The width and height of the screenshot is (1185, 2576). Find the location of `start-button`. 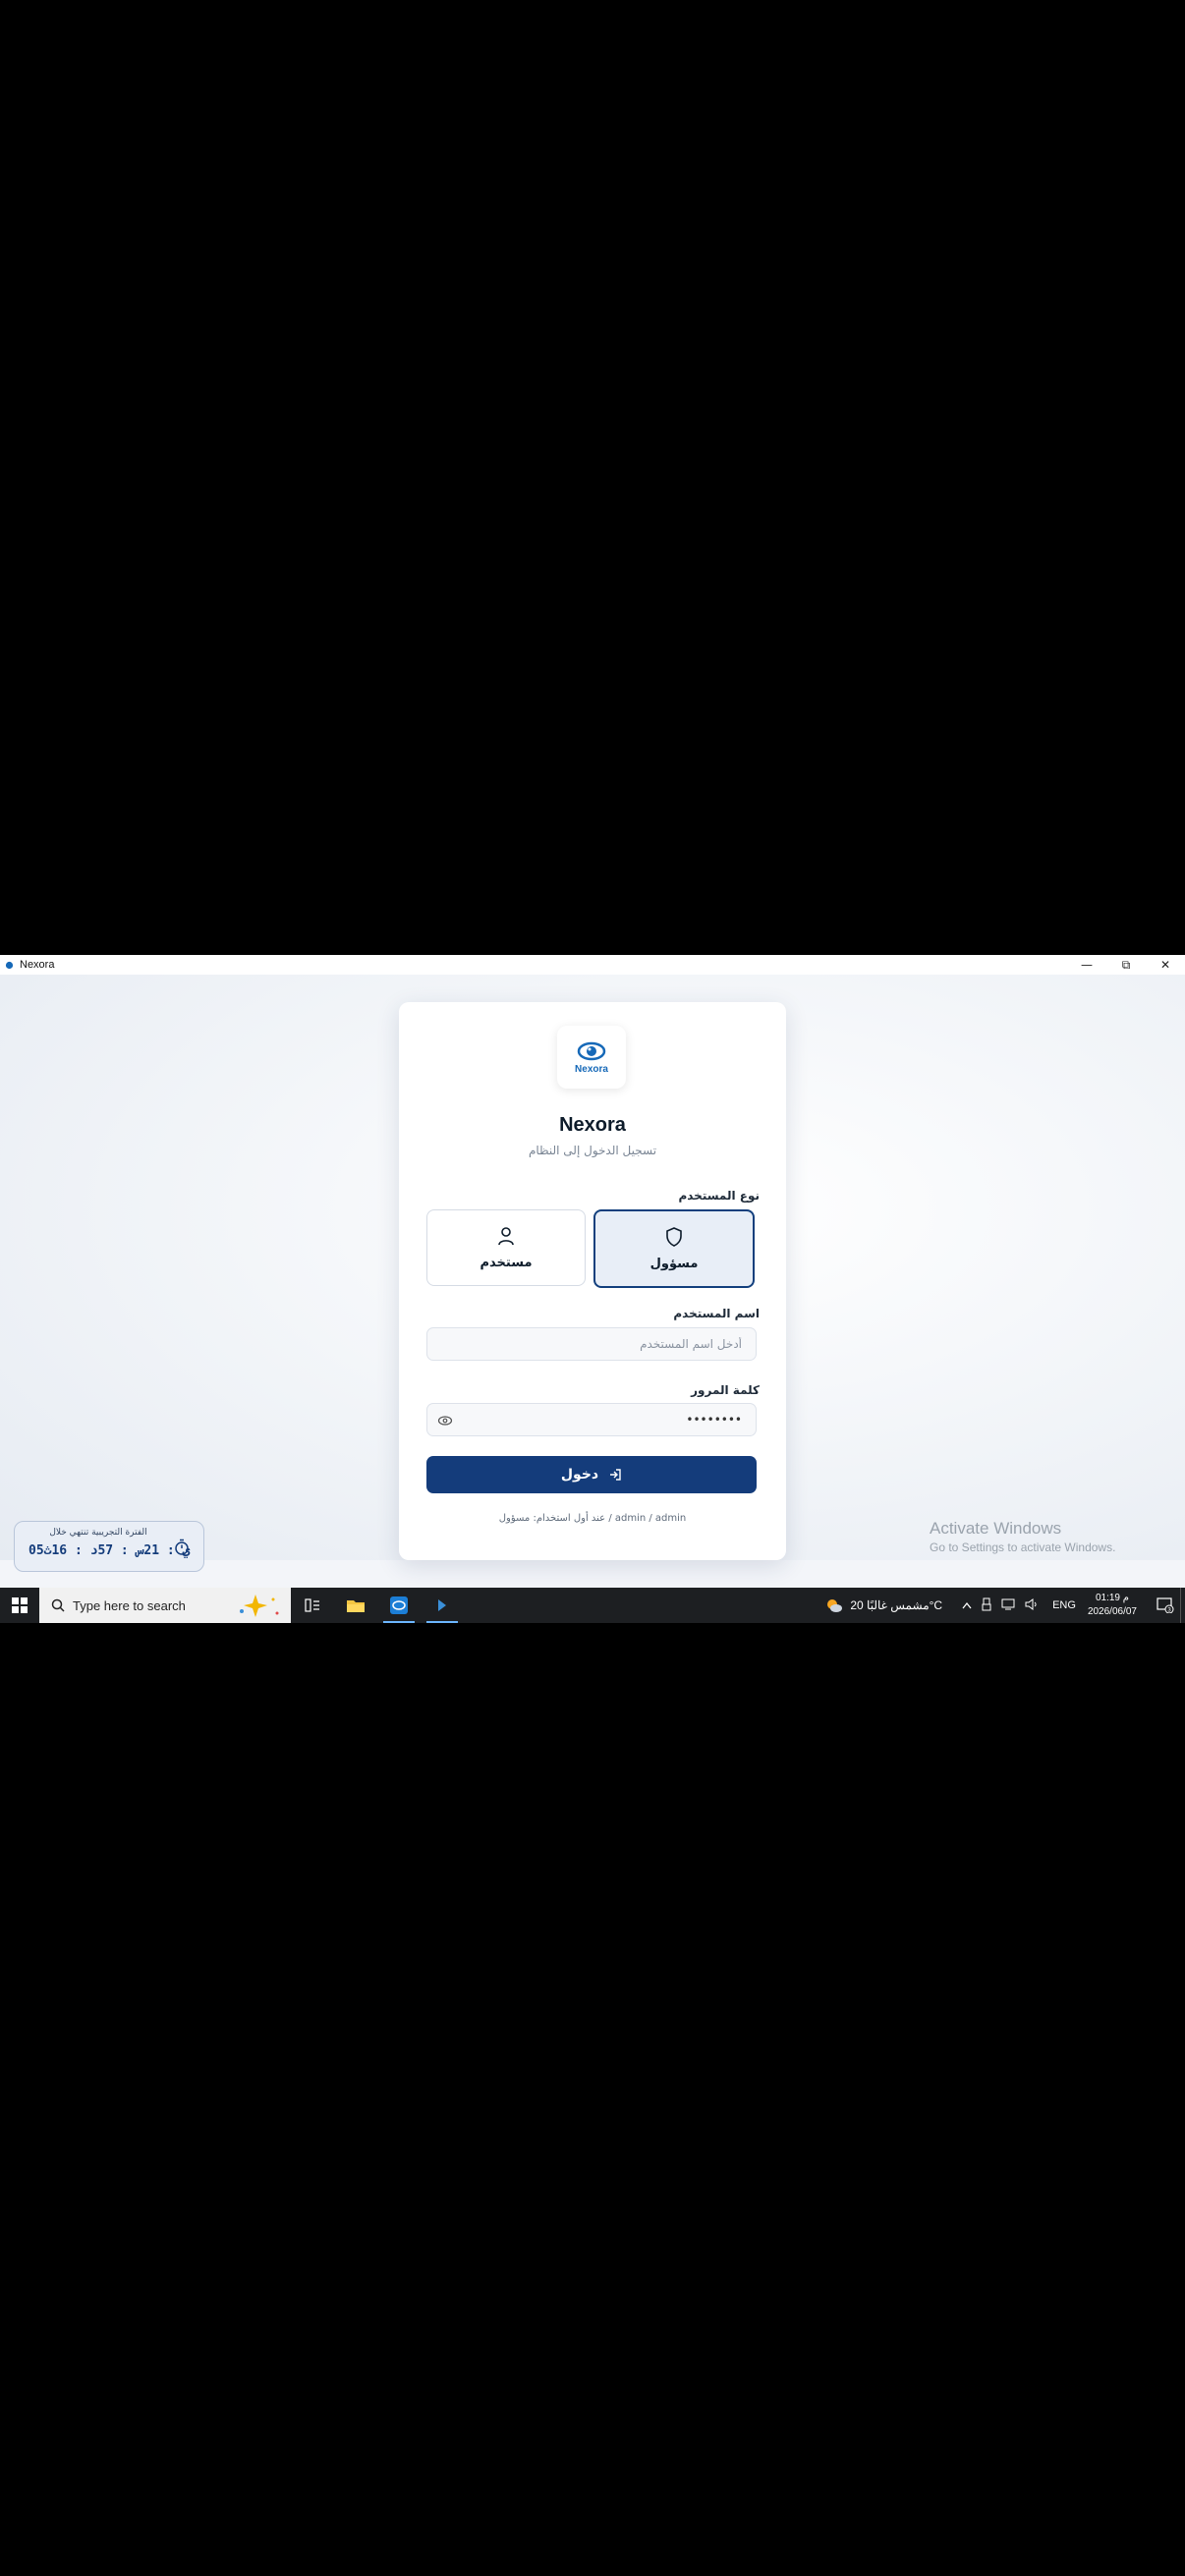

start-button is located at coordinates (19, 1605).